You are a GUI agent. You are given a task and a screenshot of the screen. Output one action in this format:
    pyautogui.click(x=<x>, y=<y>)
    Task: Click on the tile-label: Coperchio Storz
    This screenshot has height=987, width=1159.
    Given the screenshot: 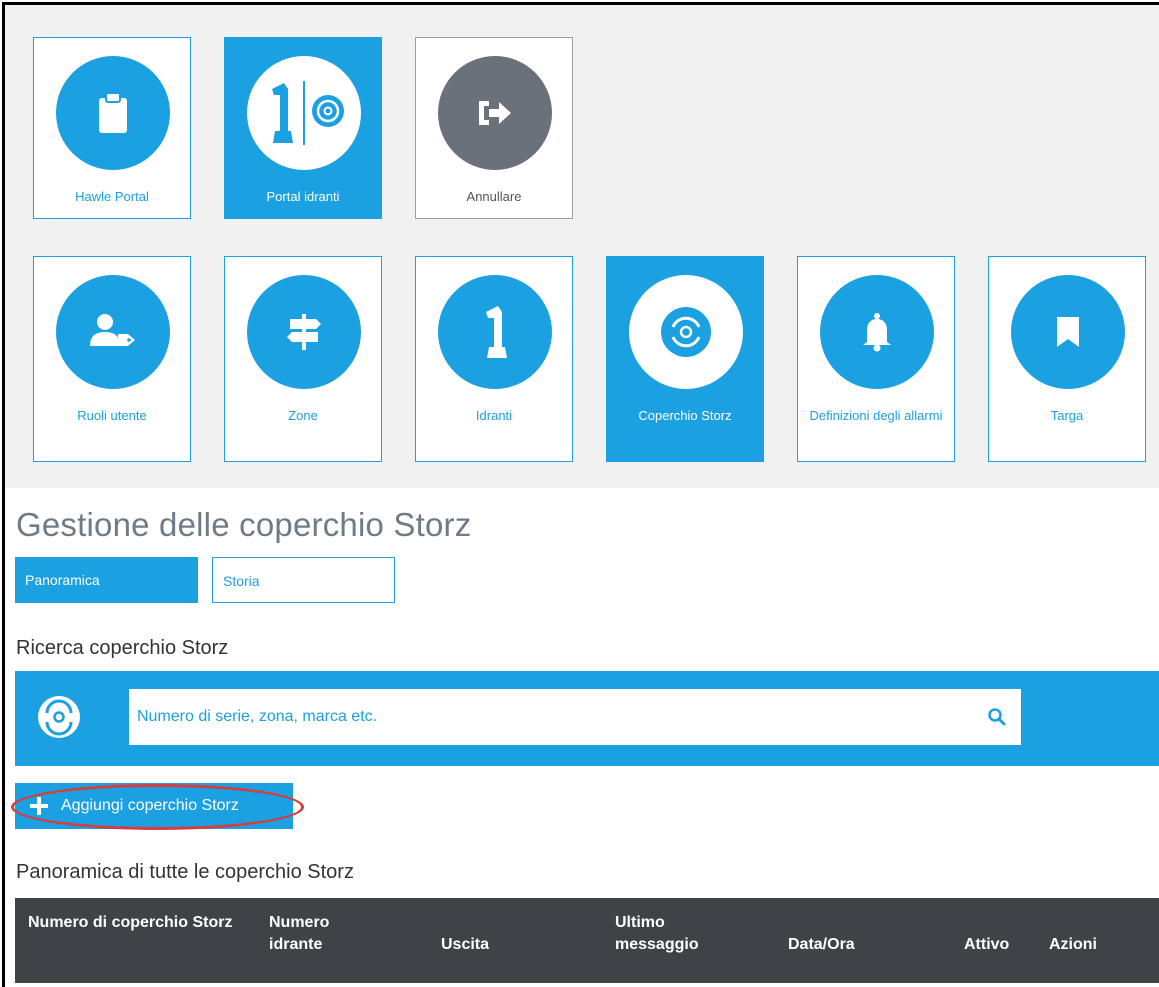 What is the action you would take?
    pyautogui.click(x=685, y=415)
    